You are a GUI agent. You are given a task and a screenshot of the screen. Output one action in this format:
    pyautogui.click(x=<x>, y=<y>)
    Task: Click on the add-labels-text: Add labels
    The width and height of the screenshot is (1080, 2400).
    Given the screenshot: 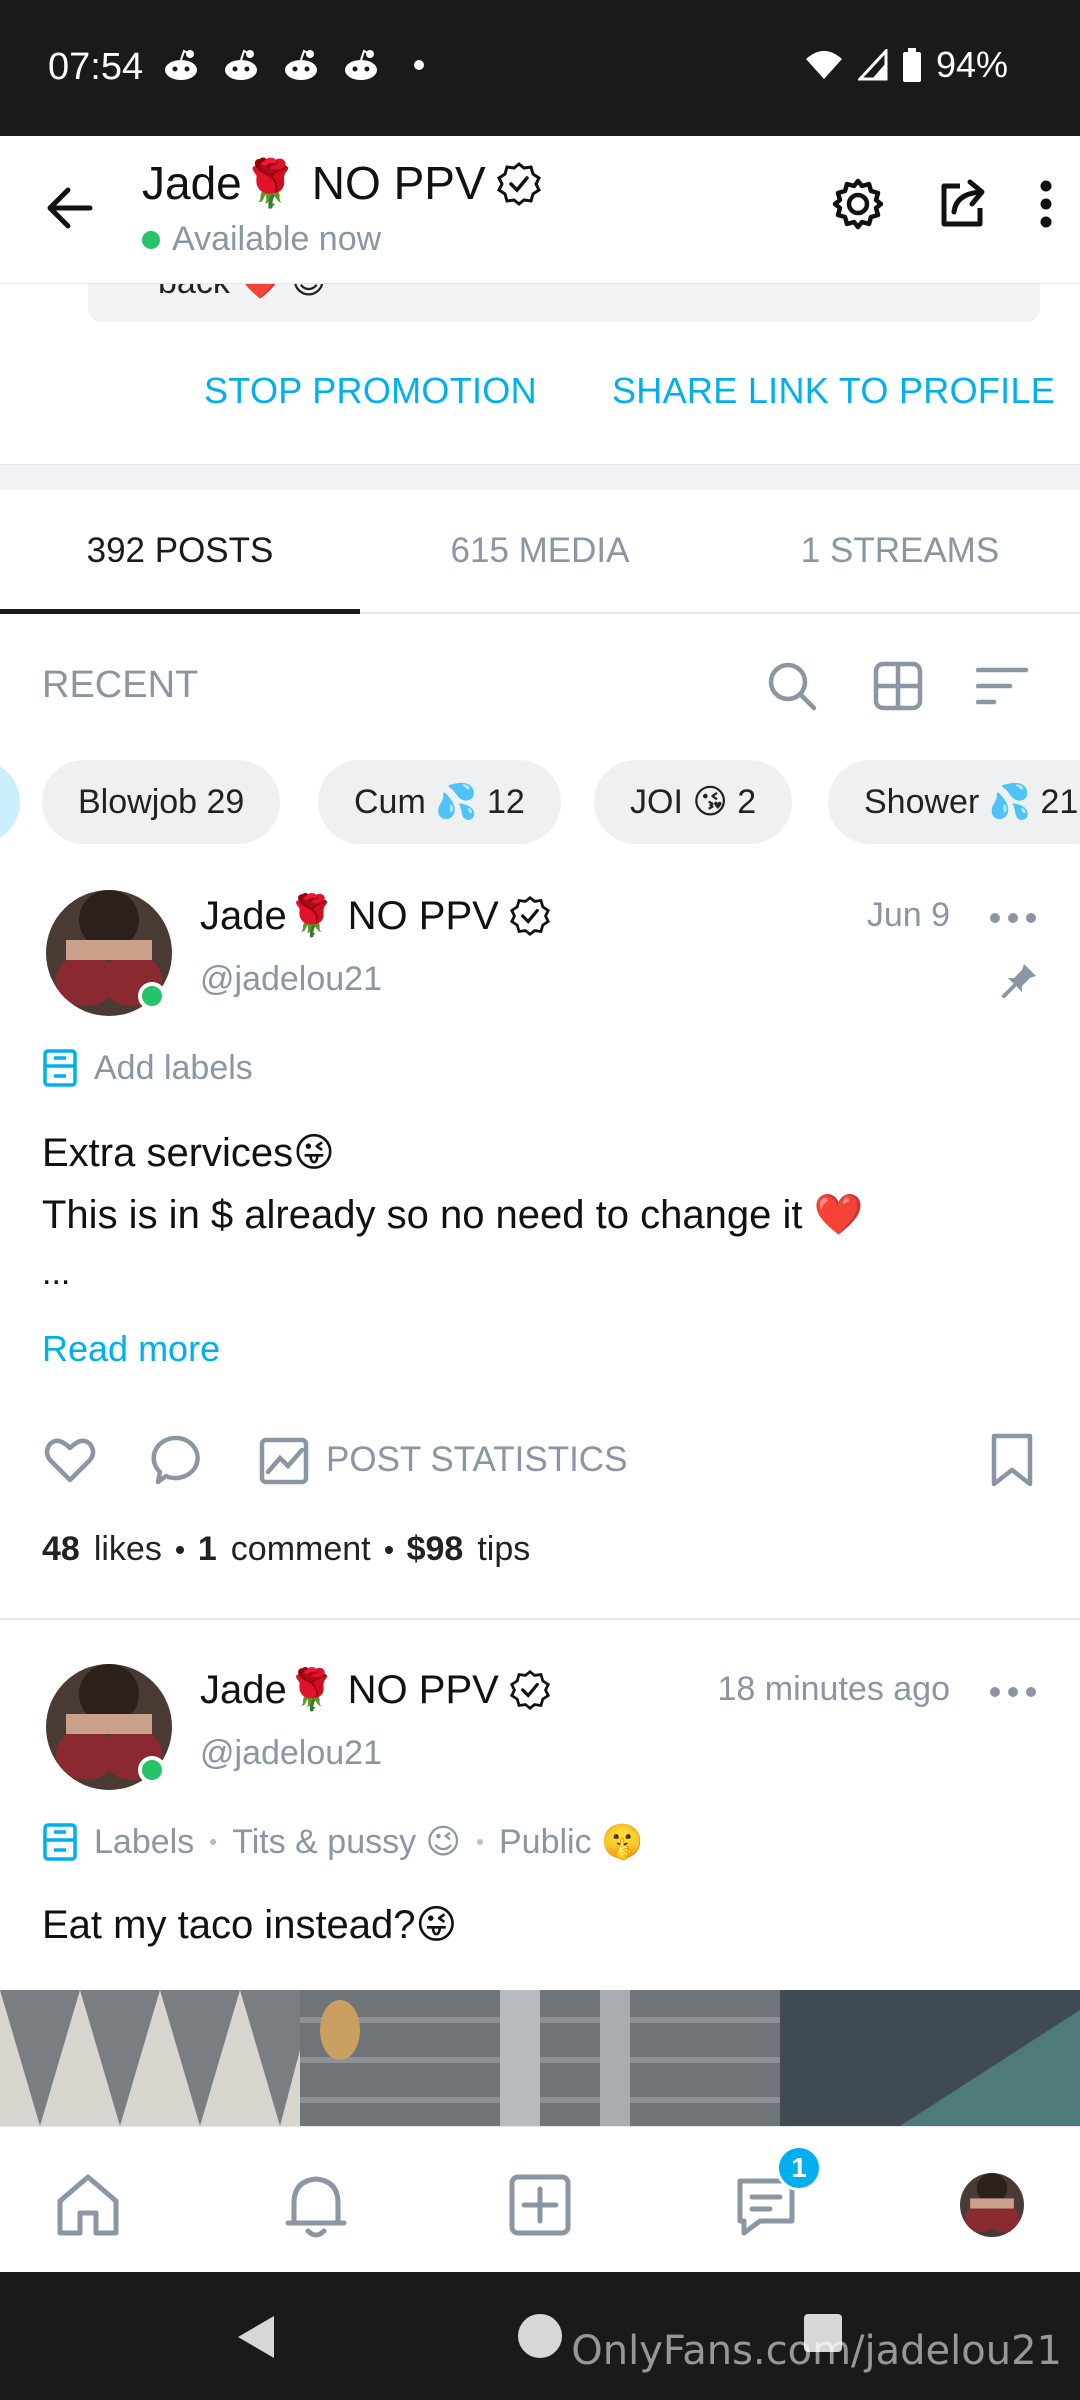 What is the action you would take?
    pyautogui.click(x=173, y=1067)
    